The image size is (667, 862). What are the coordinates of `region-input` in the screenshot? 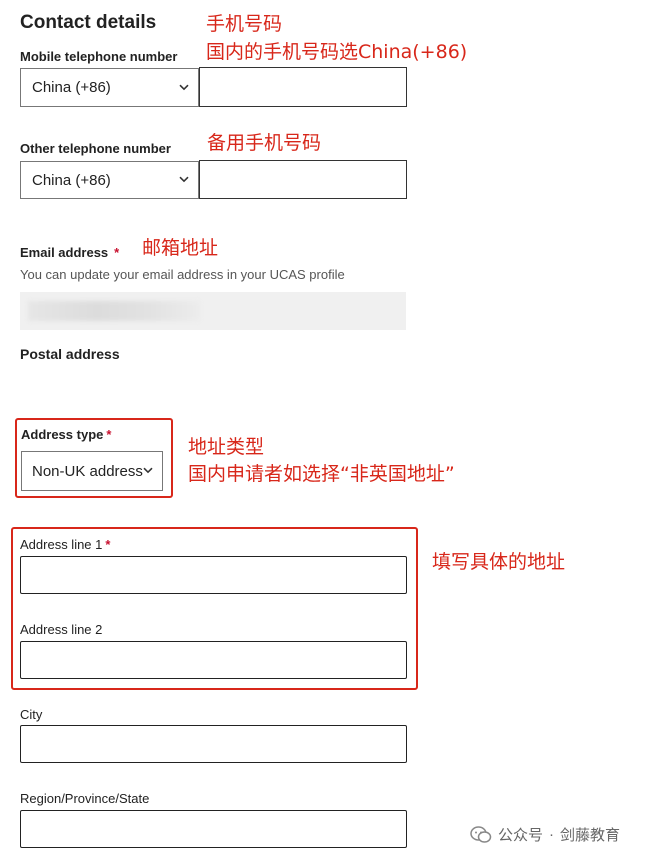 It's located at (213, 829).